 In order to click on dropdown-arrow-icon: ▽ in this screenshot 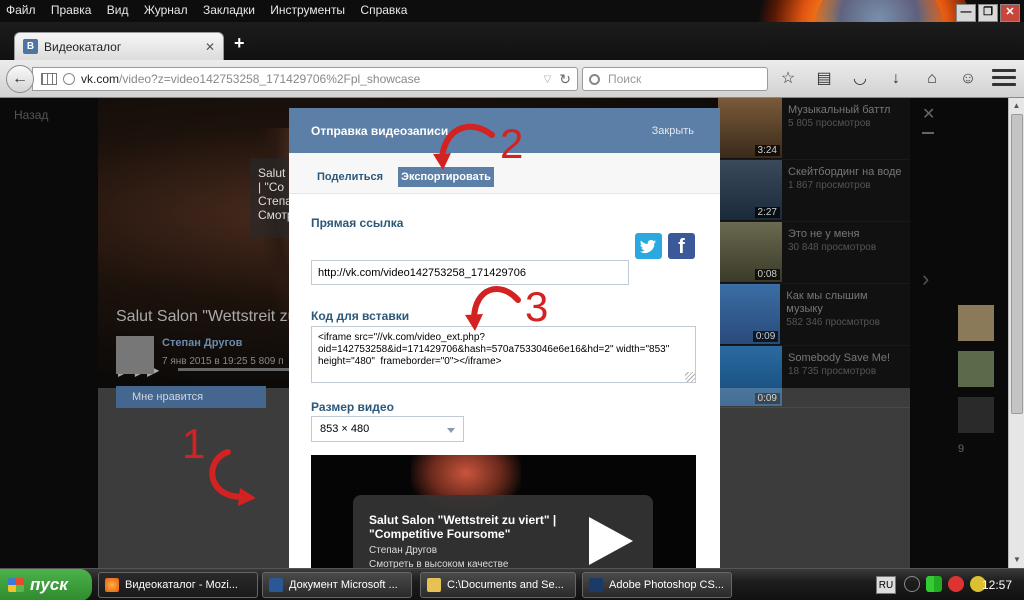, I will do `click(548, 79)`.